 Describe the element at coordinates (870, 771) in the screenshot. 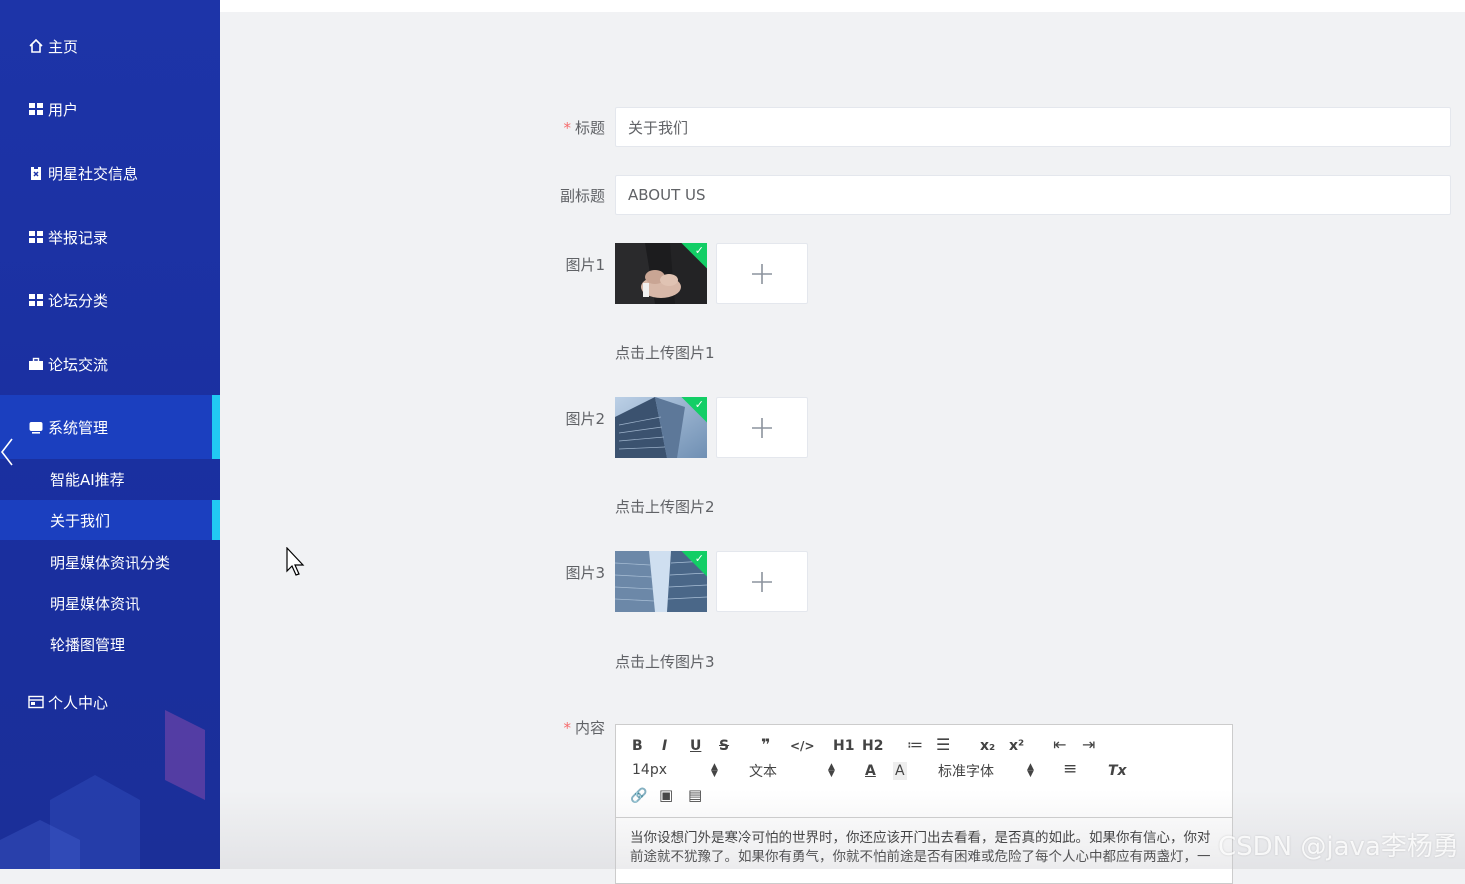

I see `font-color-button: A` at that location.